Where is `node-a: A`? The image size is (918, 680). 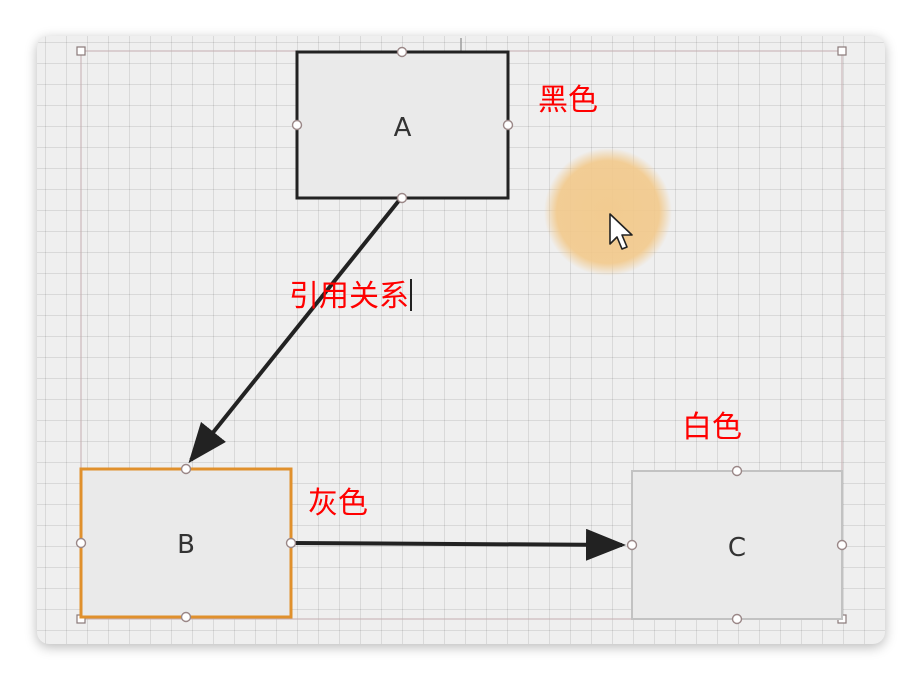
node-a: A is located at coordinates (402, 125).